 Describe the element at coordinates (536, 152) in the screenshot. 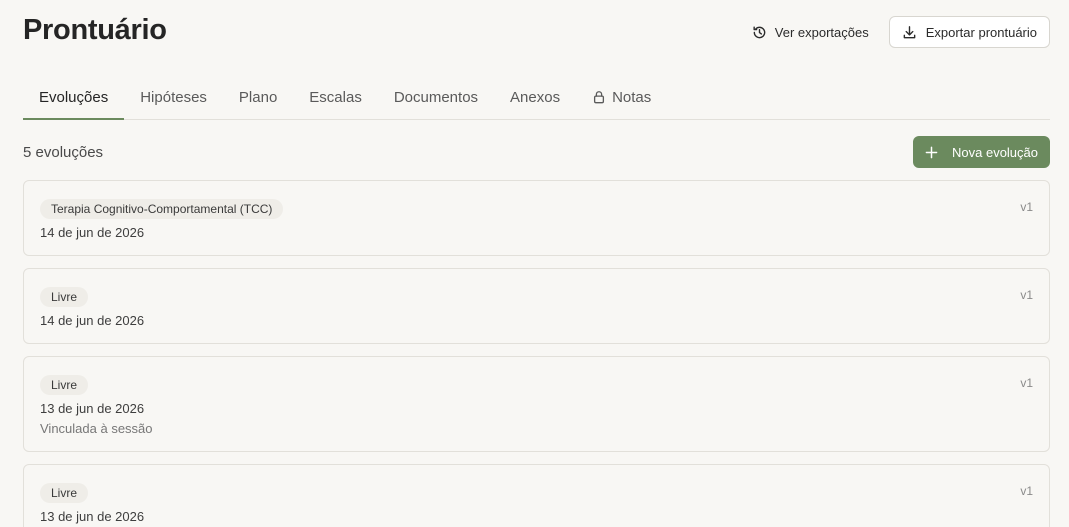

I see `list-toolbar: 5 evoluções Nova evolução` at that location.